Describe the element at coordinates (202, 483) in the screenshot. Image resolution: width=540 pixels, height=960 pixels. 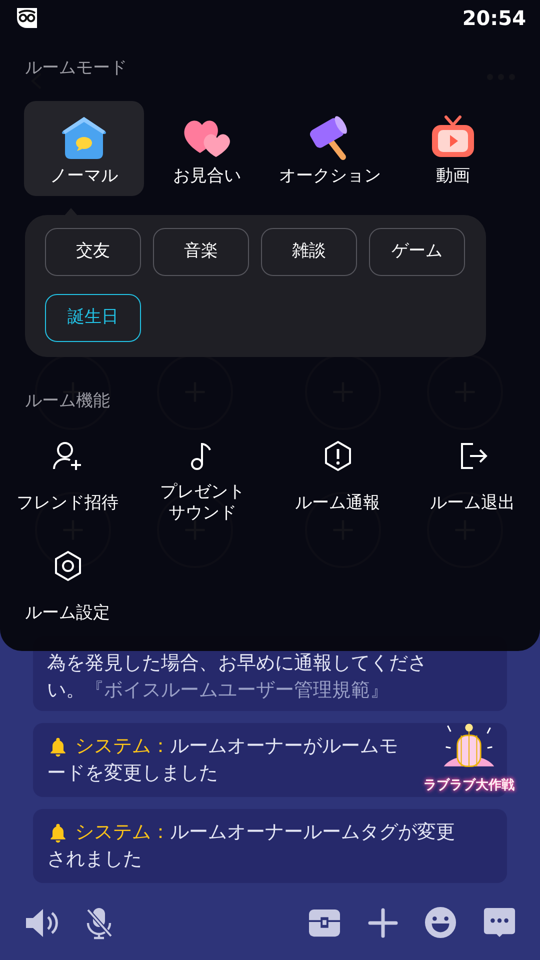
I see `room-function: プレゼントサウンド` at that location.